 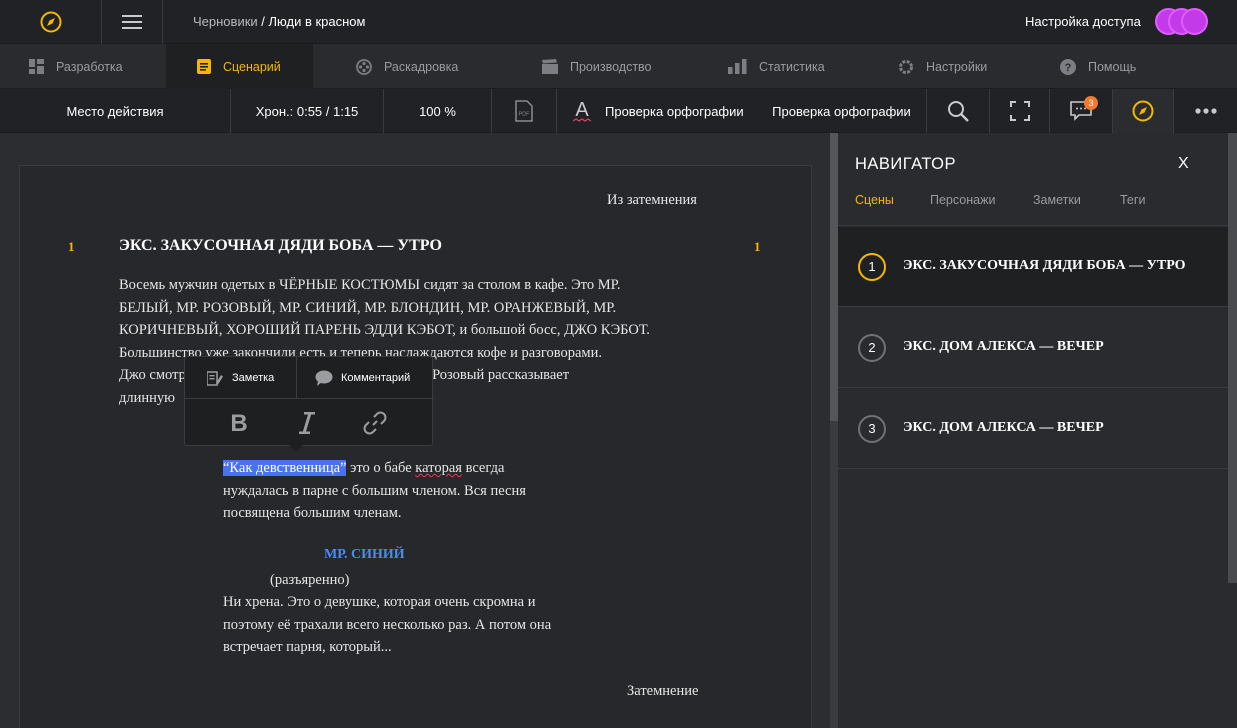 What do you see at coordinates (365, 378) in the screenshot?
I see `add-comment-button: Комментарий` at bounding box center [365, 378].